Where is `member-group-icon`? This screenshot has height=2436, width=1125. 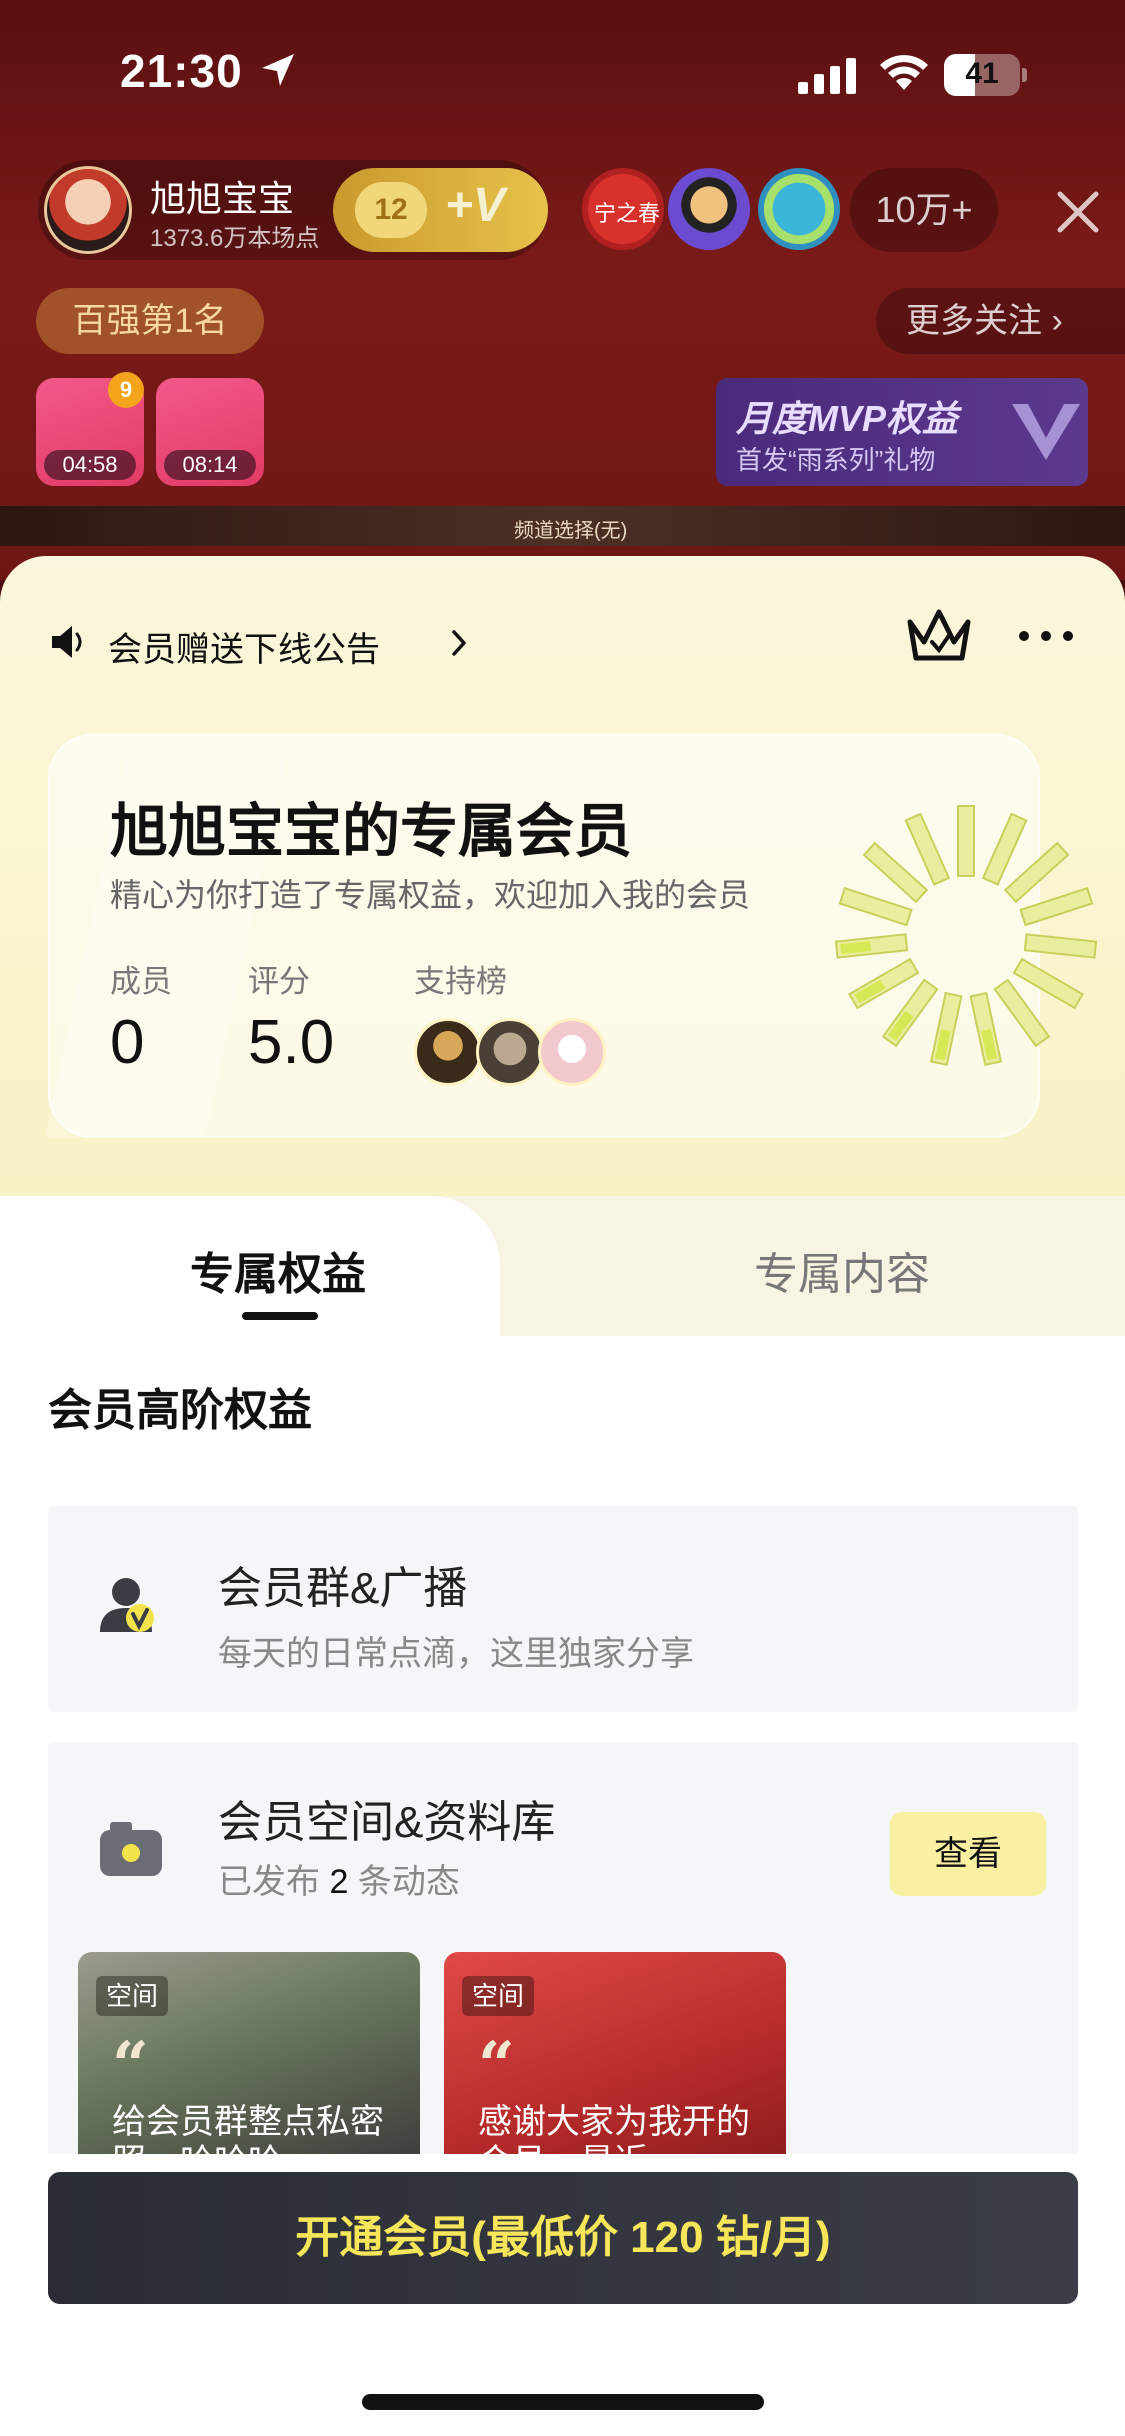
member-group-icon is located at coordinates (127, 1605).